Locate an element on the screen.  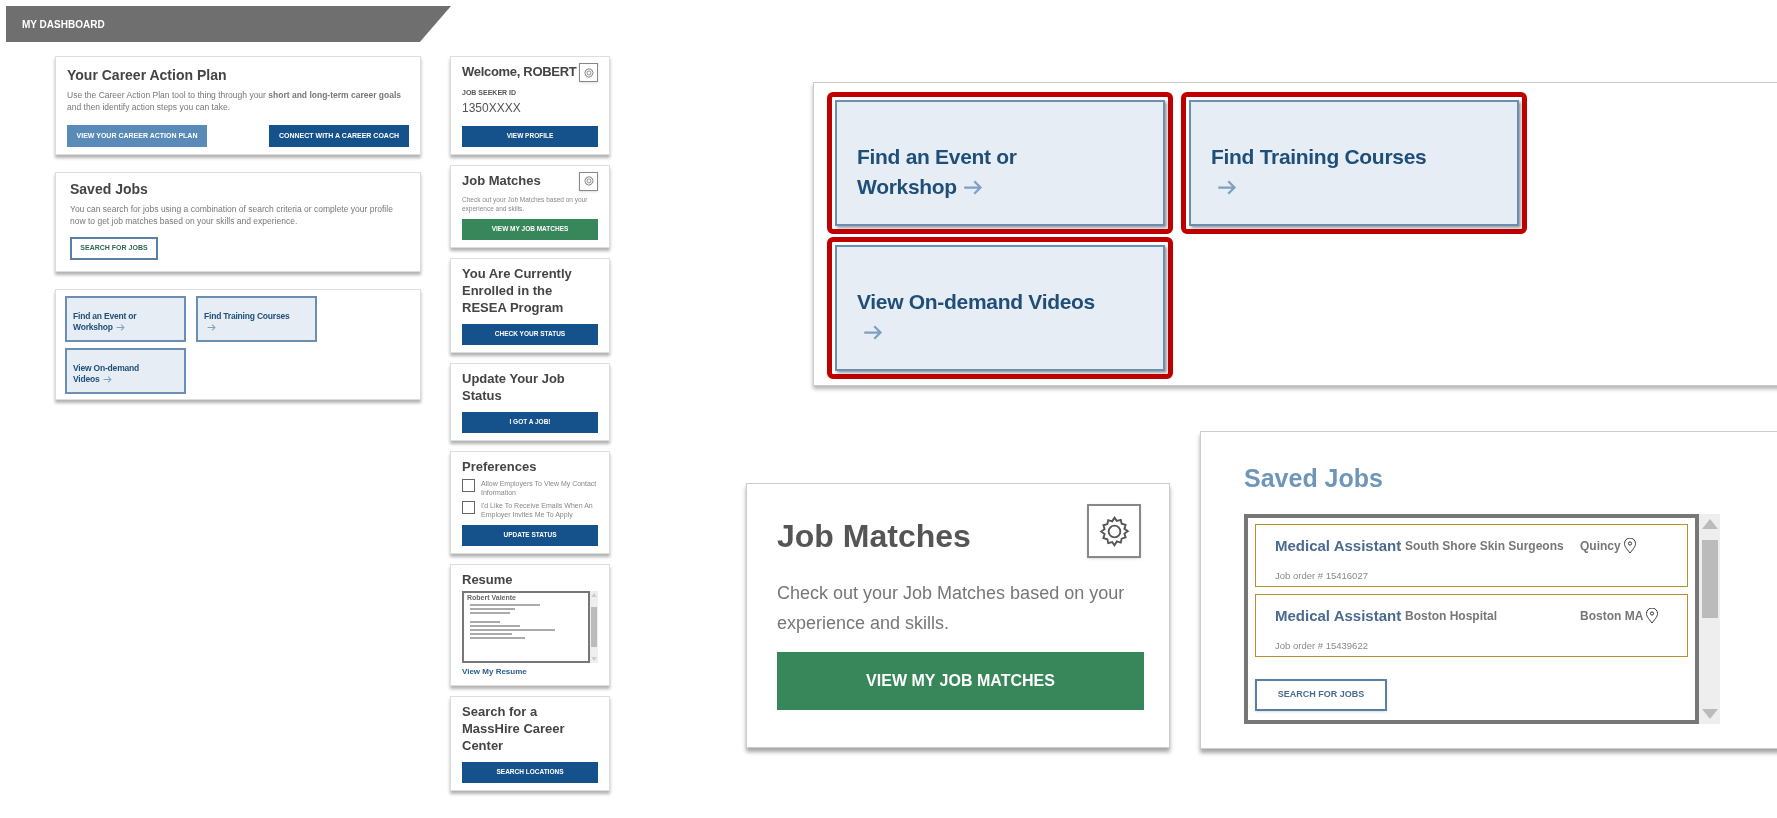
job-order-number: Job order # 15416027 is located at coordinates (1322, 576).